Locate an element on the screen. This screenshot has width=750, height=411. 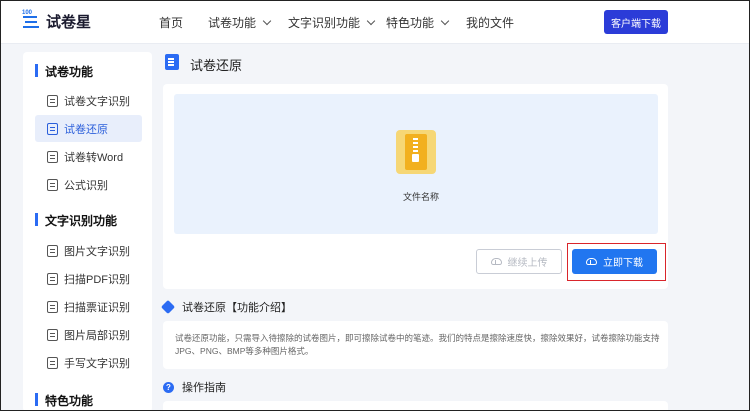
nav-home: 首页 is located at coordinates (171, 22).